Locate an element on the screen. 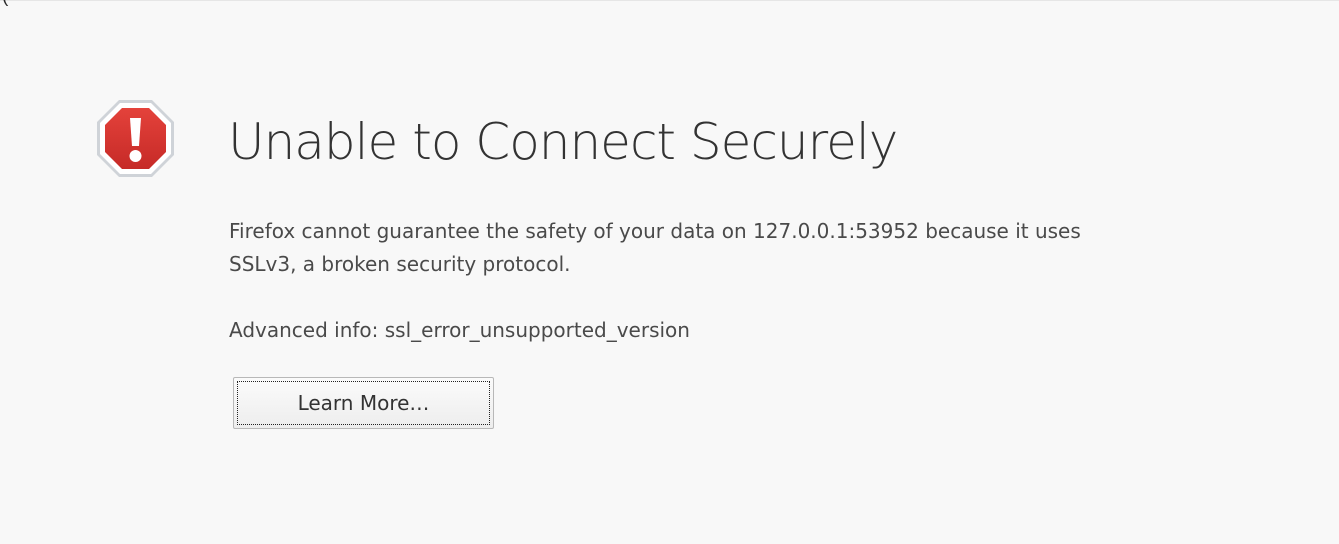 The height and width of the screenshot is (544, 1339). error-octagon-icon is located at coordinates (135, 138).